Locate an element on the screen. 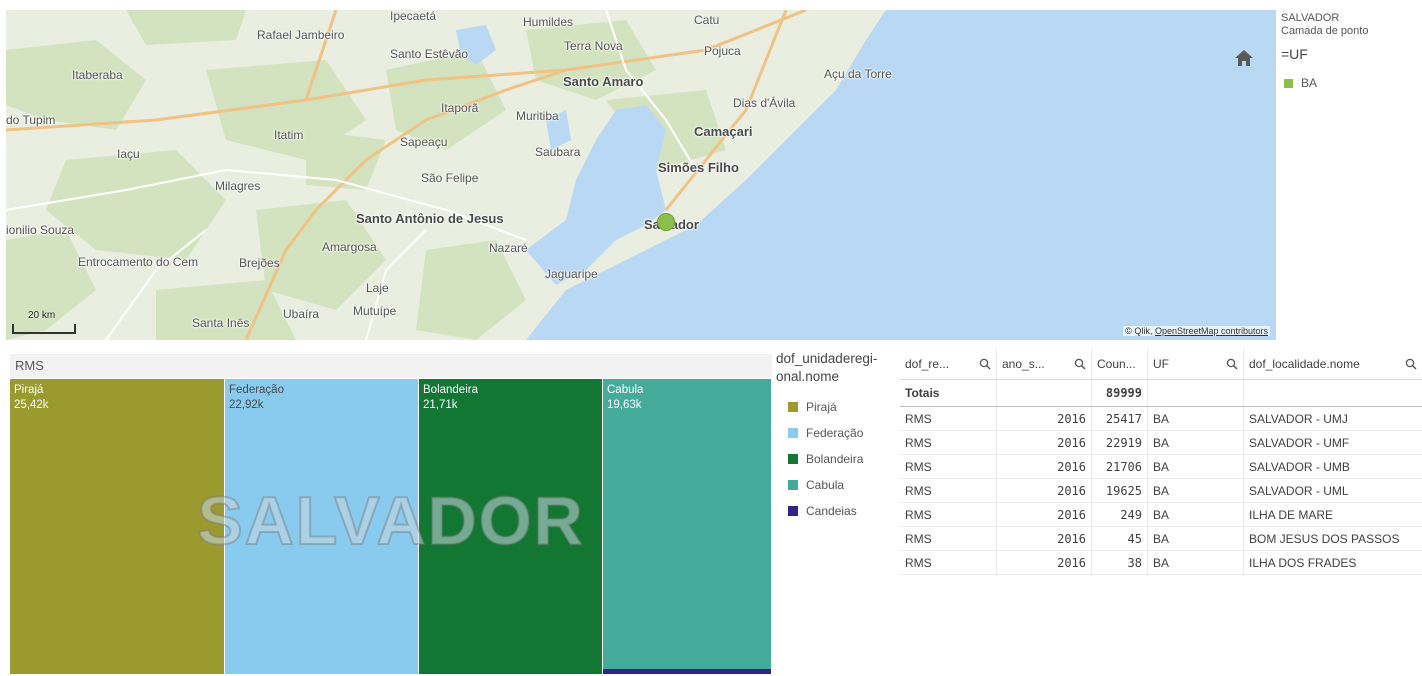  map-place-label: Santa Inês is located at coordinates (221, 323).